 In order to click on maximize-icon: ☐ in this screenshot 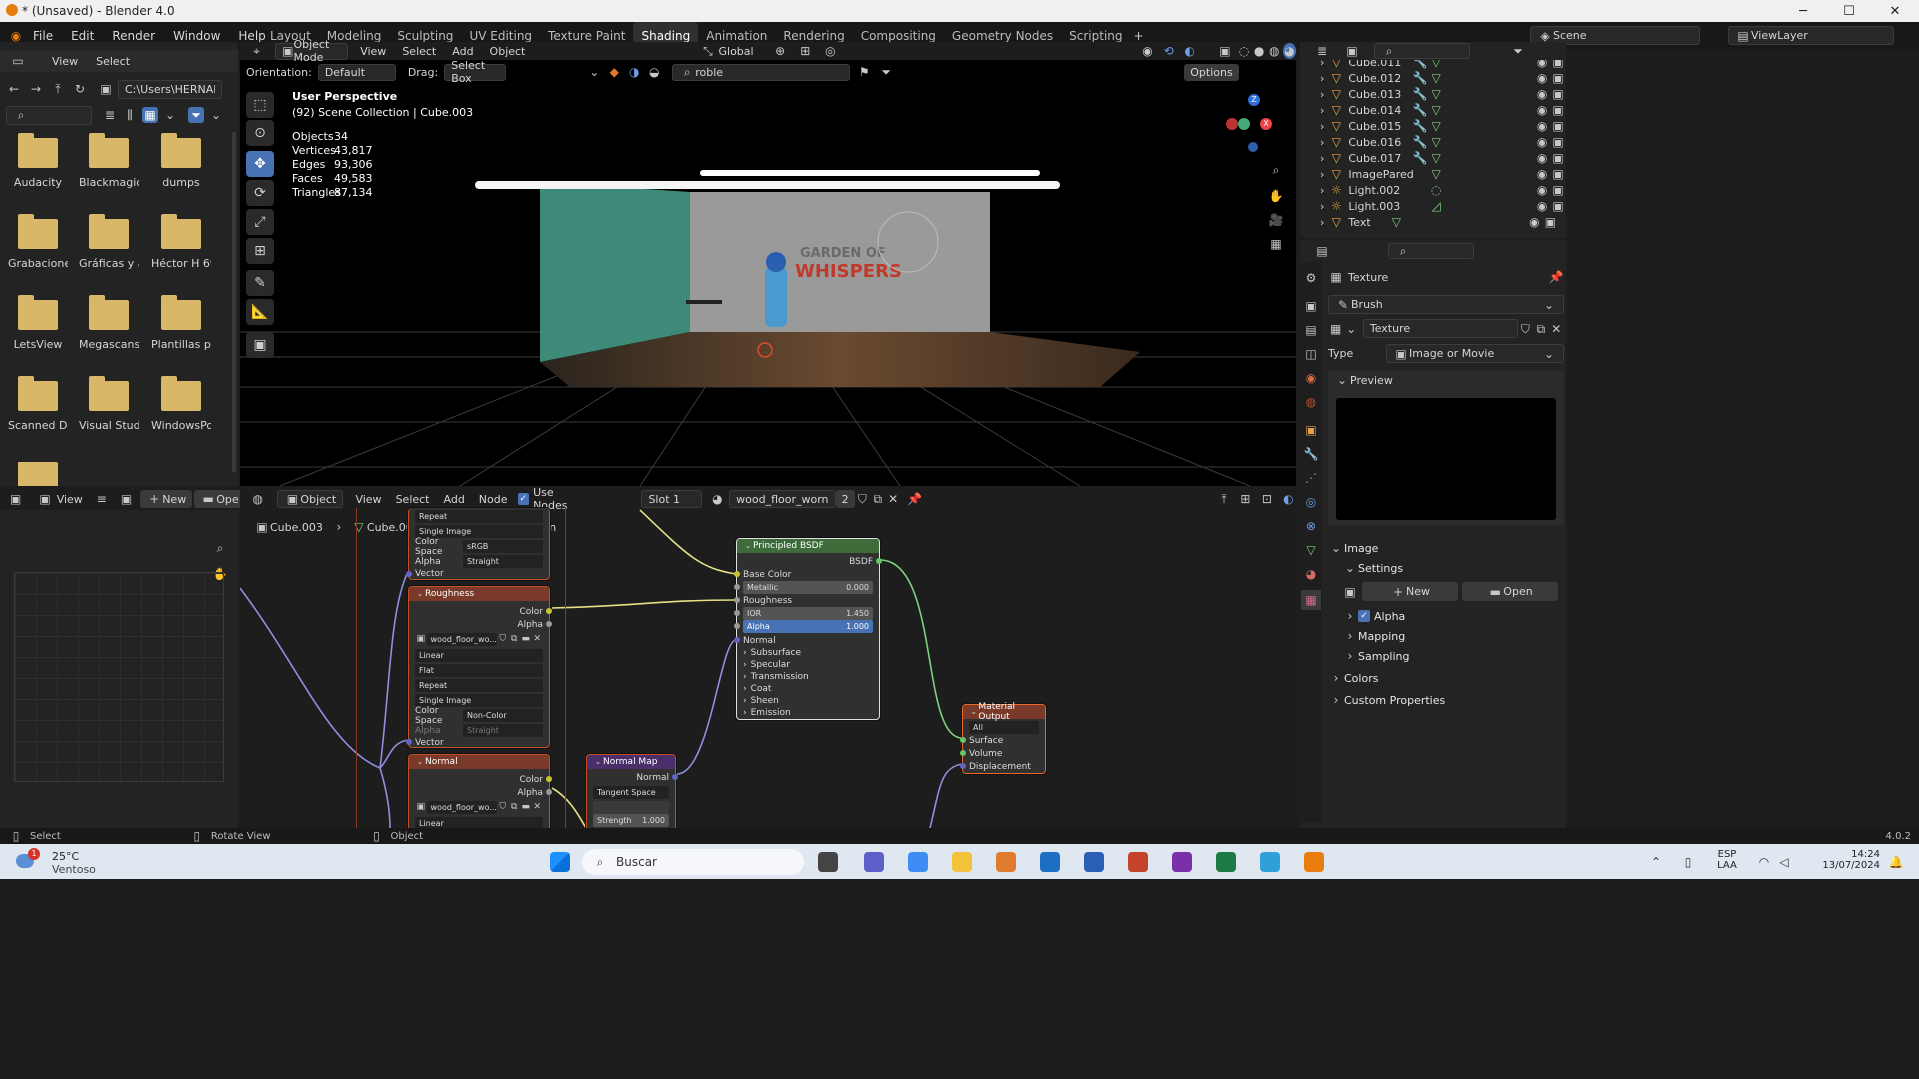, I will do `click(1849, 11)`.